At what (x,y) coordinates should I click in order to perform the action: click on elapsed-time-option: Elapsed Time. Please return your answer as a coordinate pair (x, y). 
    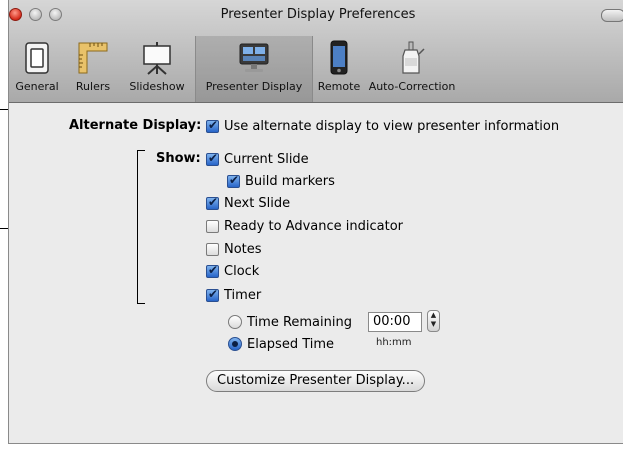
    Looking at the image, I should click on (281, 344).